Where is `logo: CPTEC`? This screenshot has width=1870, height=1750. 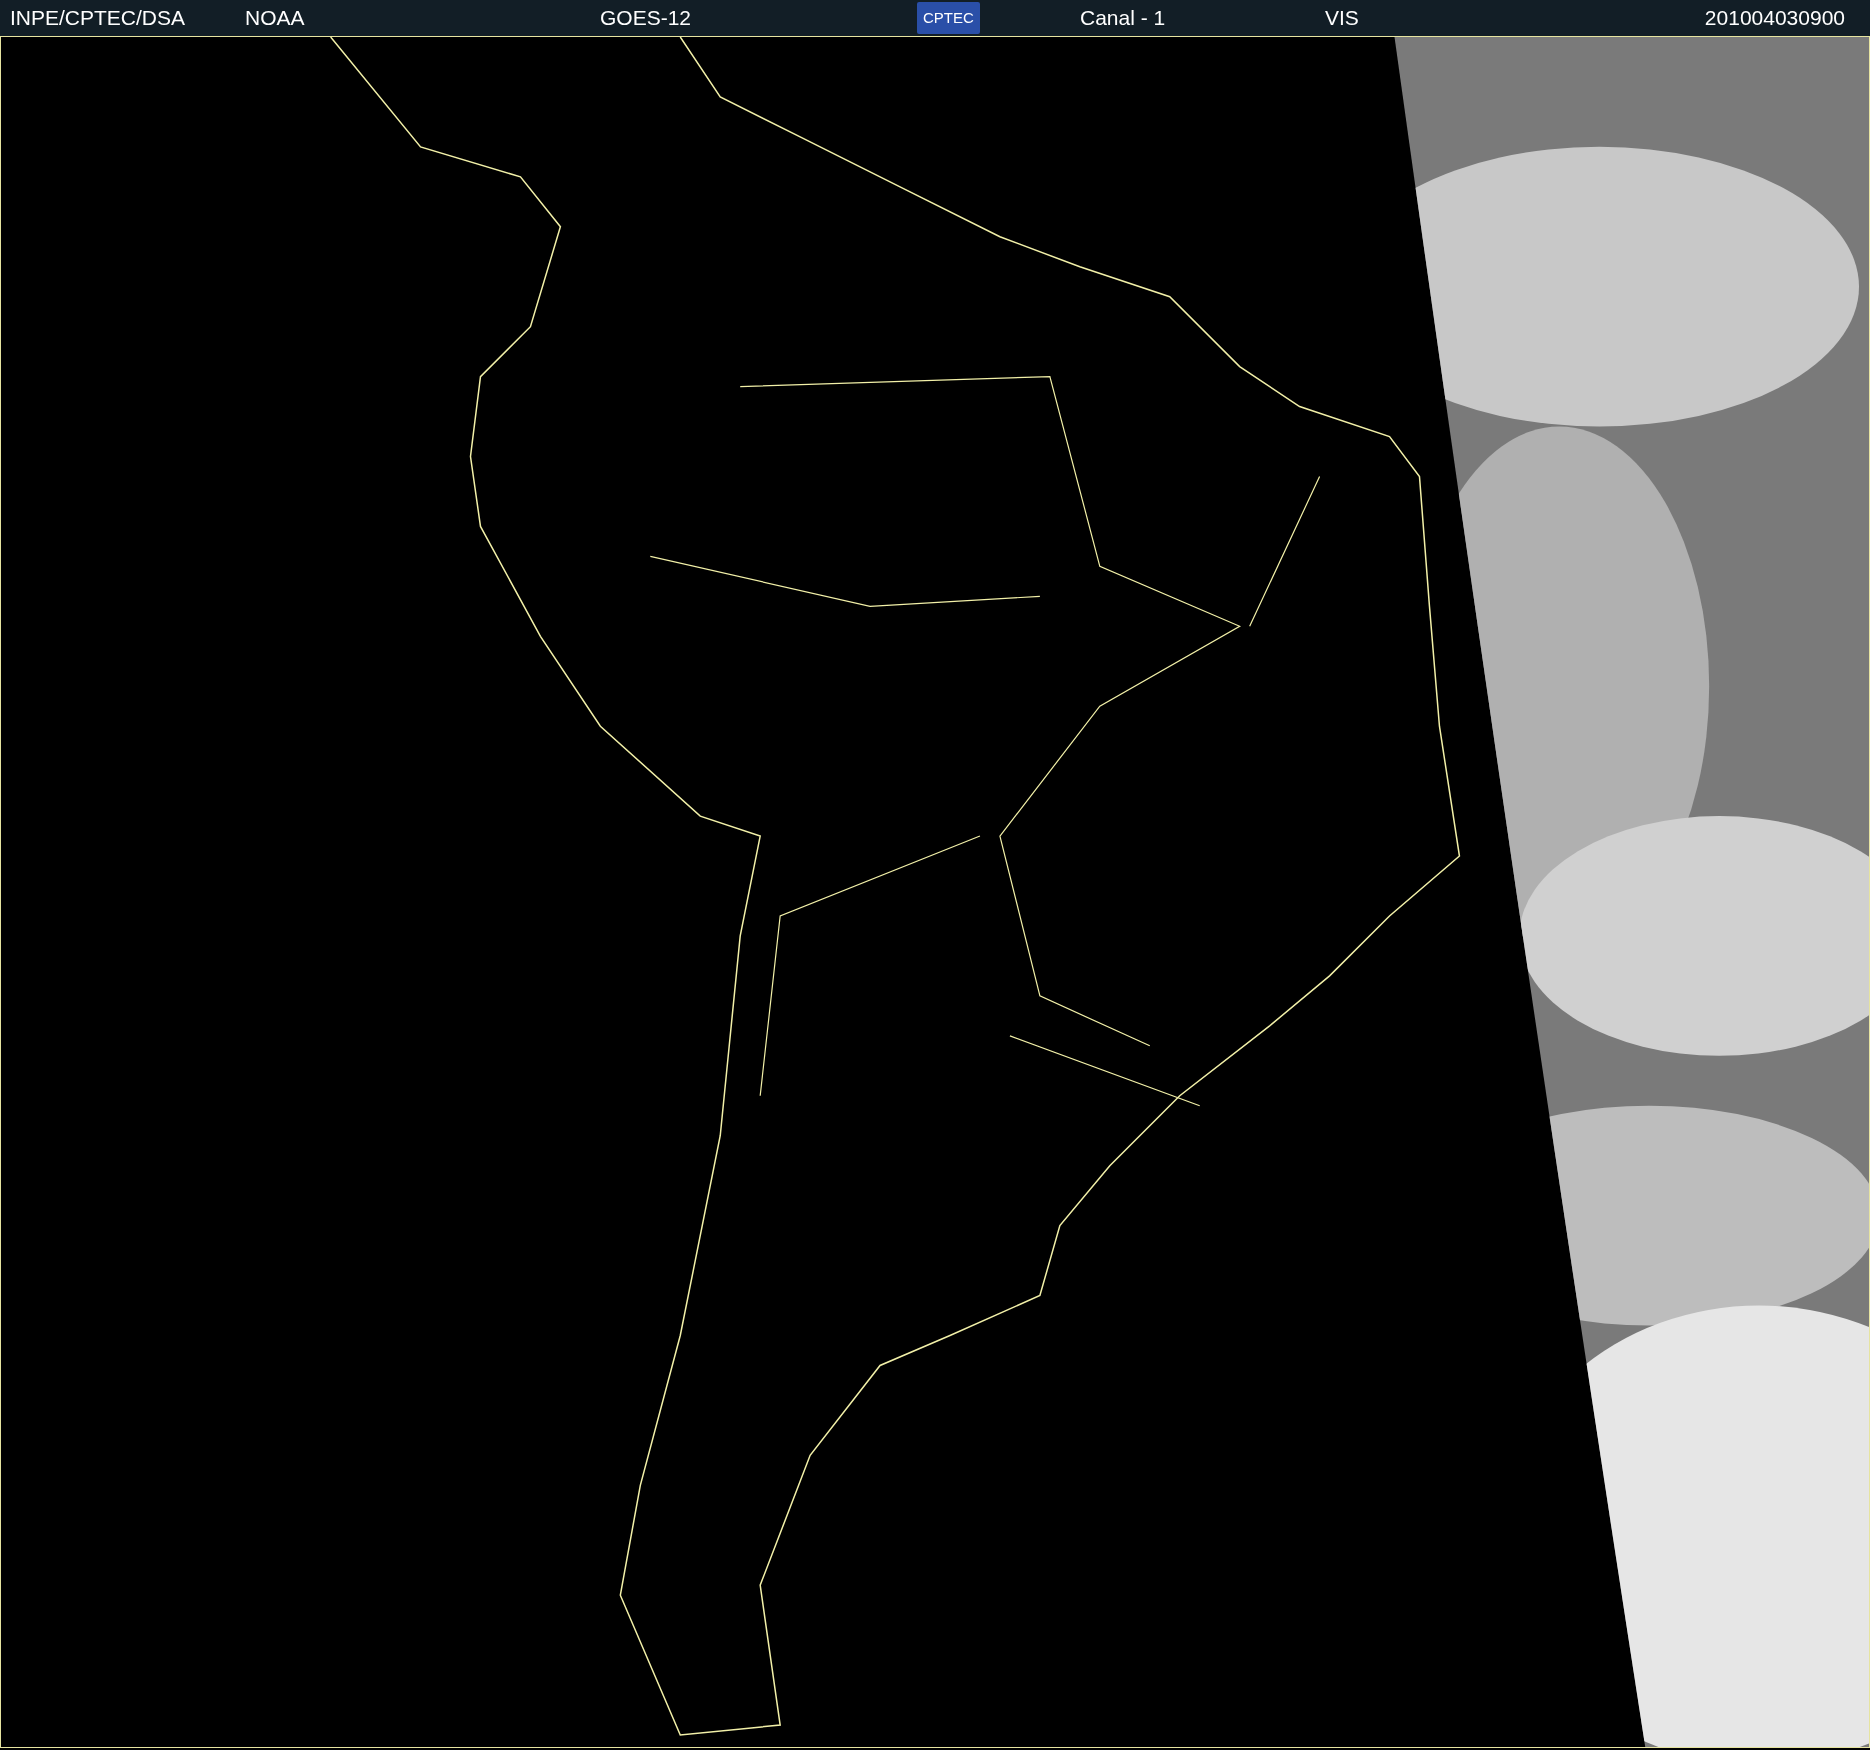
logo: CPTEC is located at coordinates (948, 18).